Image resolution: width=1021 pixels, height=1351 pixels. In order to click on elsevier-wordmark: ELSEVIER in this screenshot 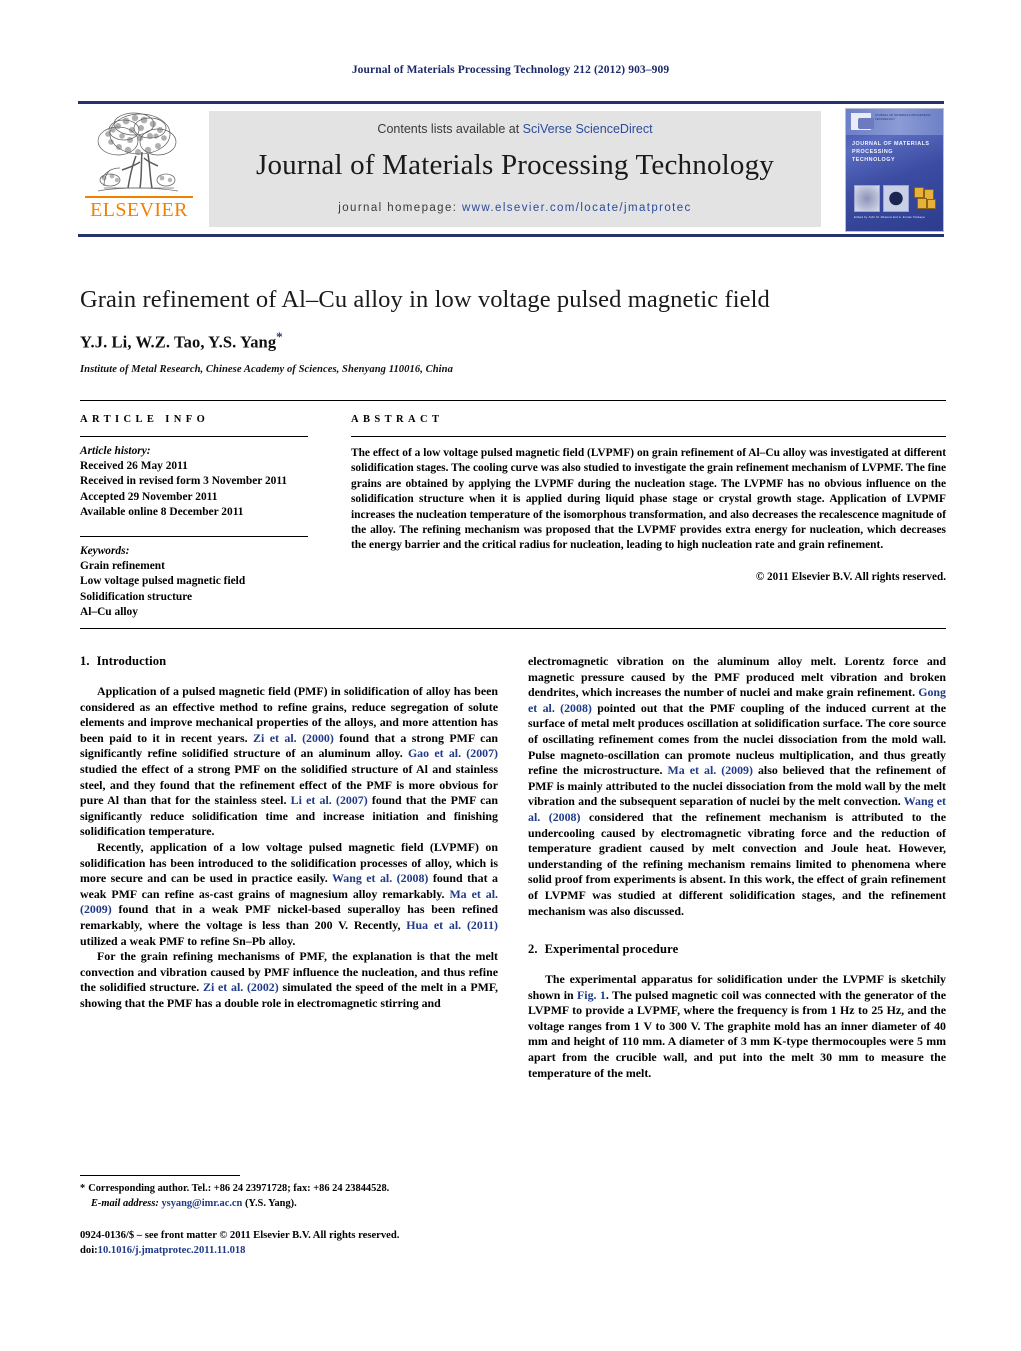, I will do `click(139, 210)`.